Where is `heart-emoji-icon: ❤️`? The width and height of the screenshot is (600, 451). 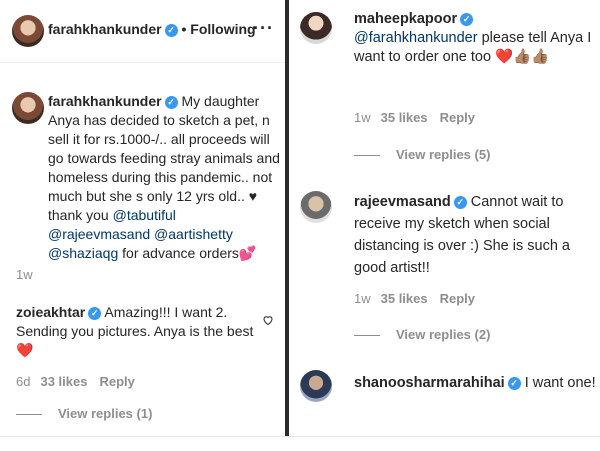 heart-emoji-icon: ❤️ is located at coordinates (25, 350).